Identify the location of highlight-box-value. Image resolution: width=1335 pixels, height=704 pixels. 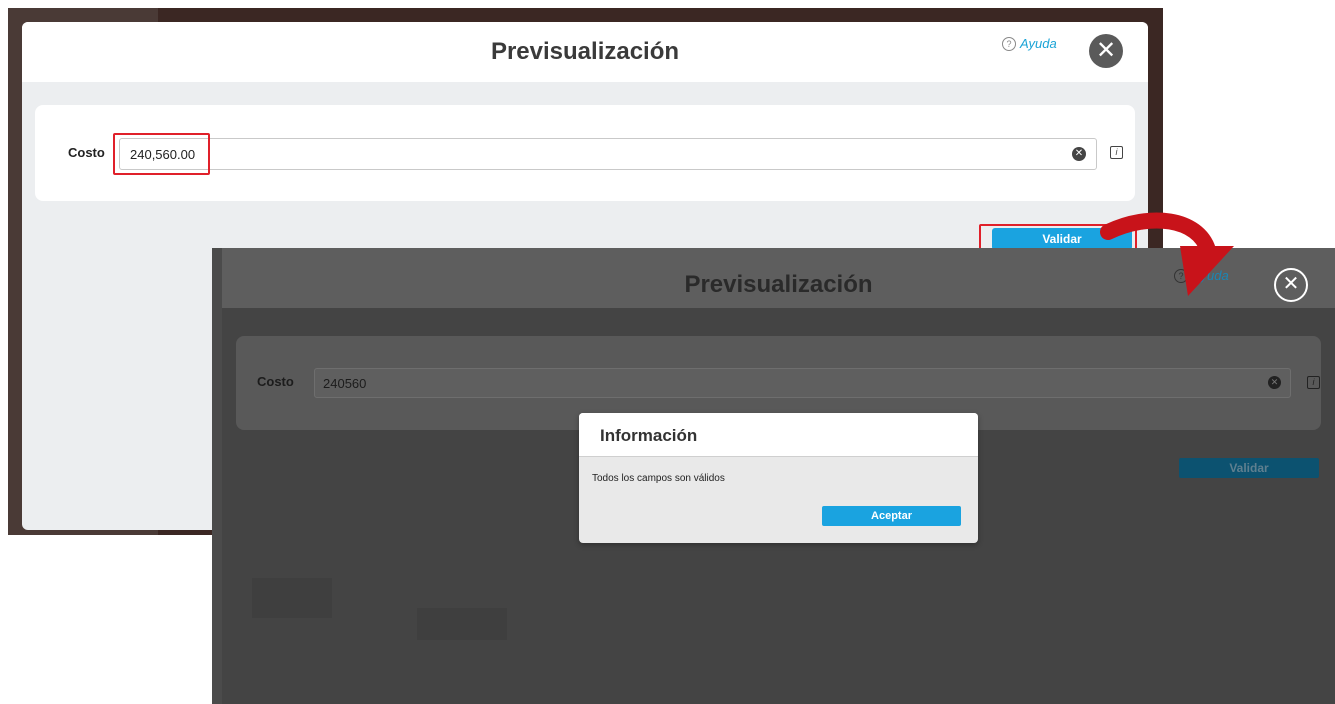
(161, 154).